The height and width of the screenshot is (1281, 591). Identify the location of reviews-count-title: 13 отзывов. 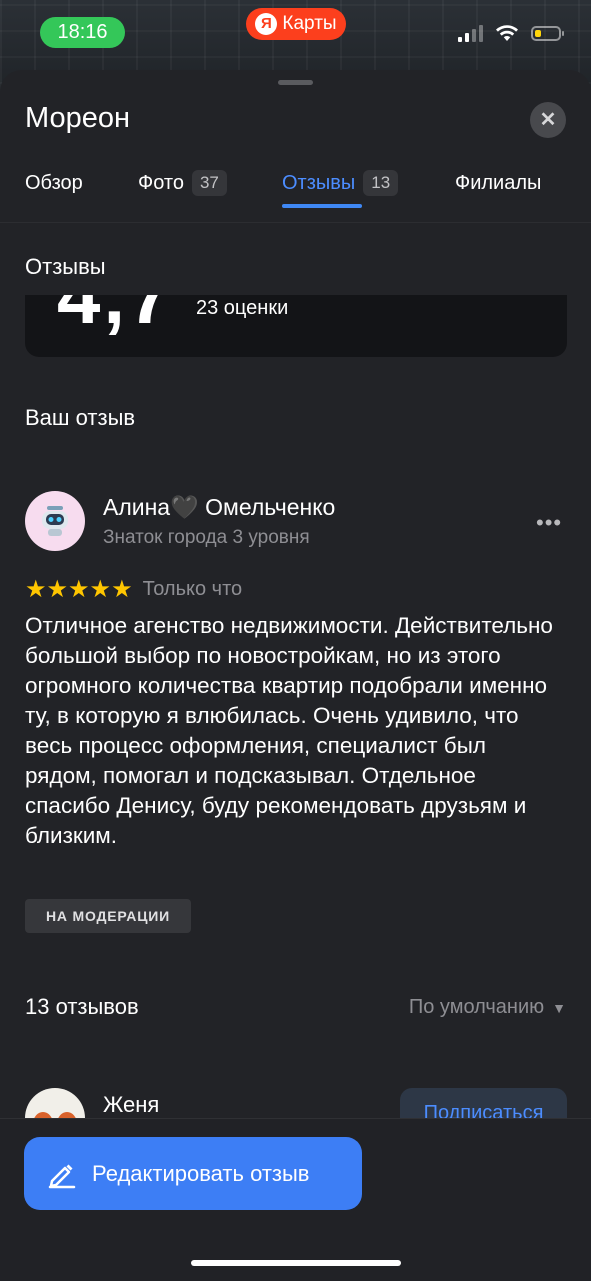
(82, 1006).